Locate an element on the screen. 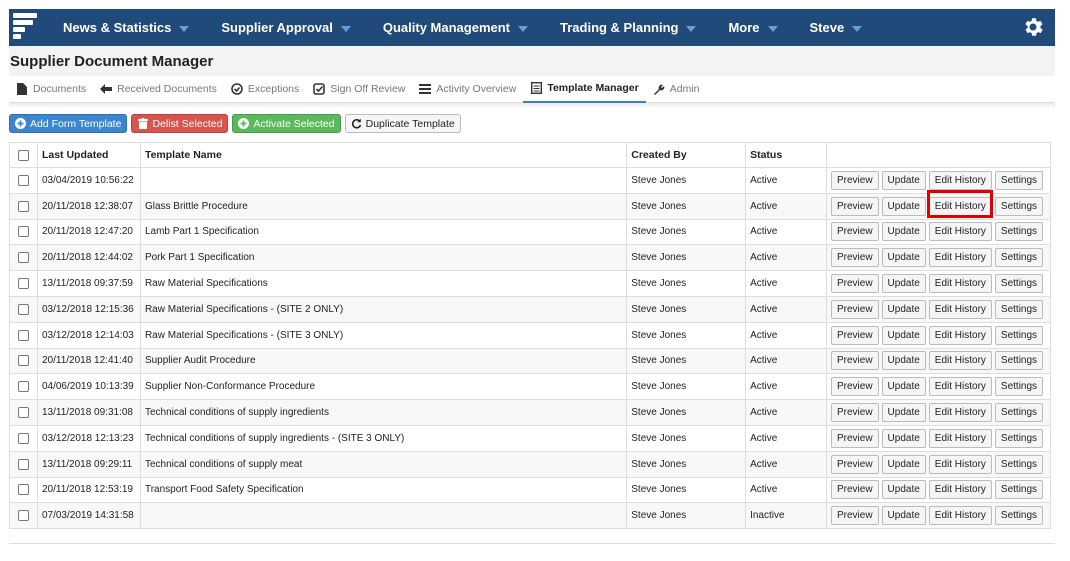 The width and height of the screenshot is (1070, 561). nav-user-steve: Steve is located at coordinates (836, 27).